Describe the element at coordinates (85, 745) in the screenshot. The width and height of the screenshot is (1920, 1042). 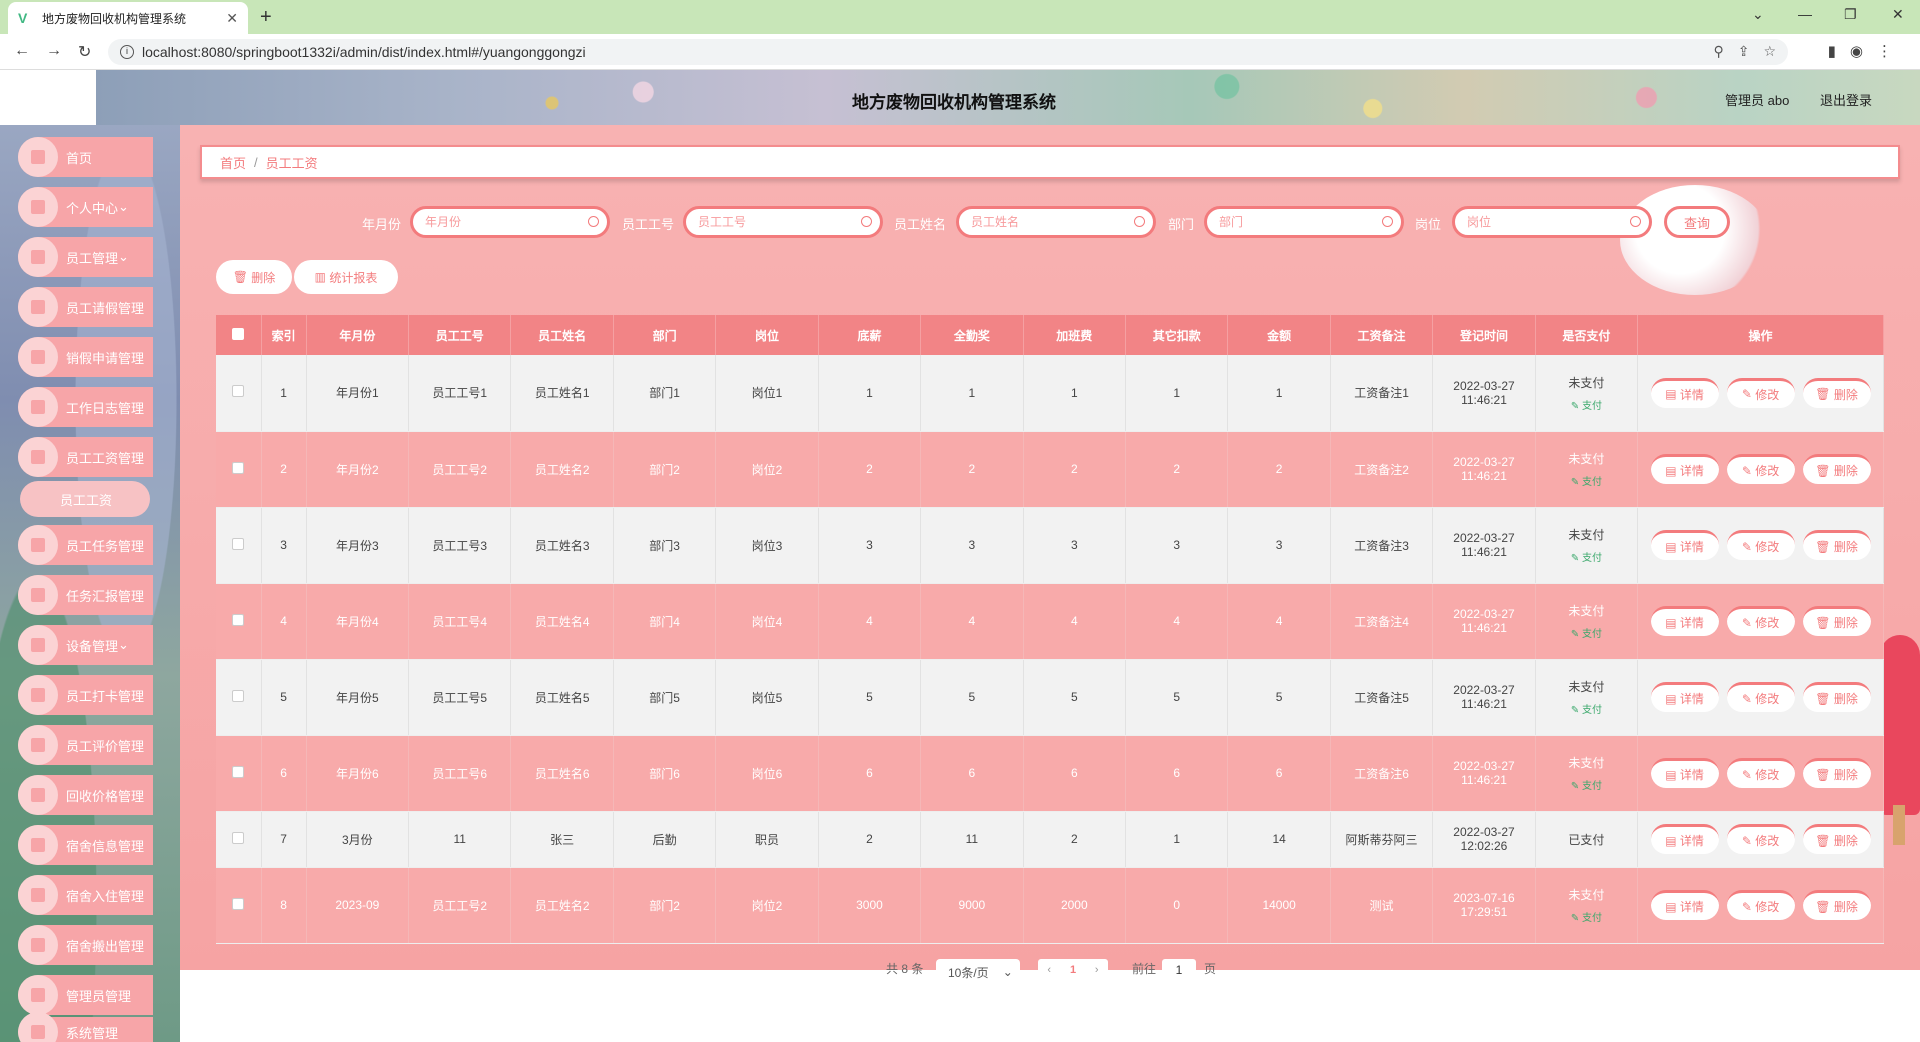
I see `sidebar-item-evaluation: 员工评价管理` at that location.